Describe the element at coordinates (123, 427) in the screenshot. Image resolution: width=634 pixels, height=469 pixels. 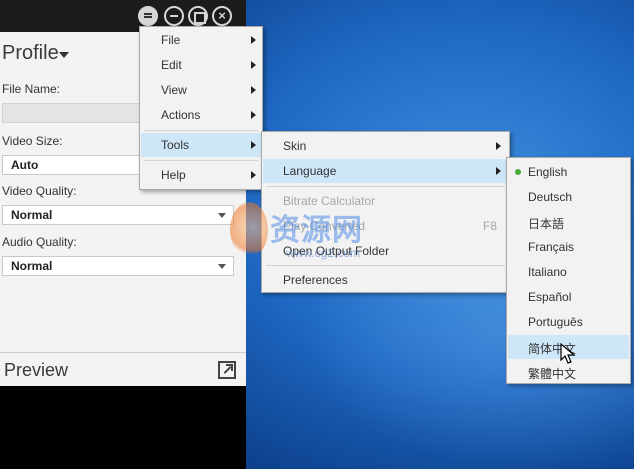
I see `preview-area` at that location.